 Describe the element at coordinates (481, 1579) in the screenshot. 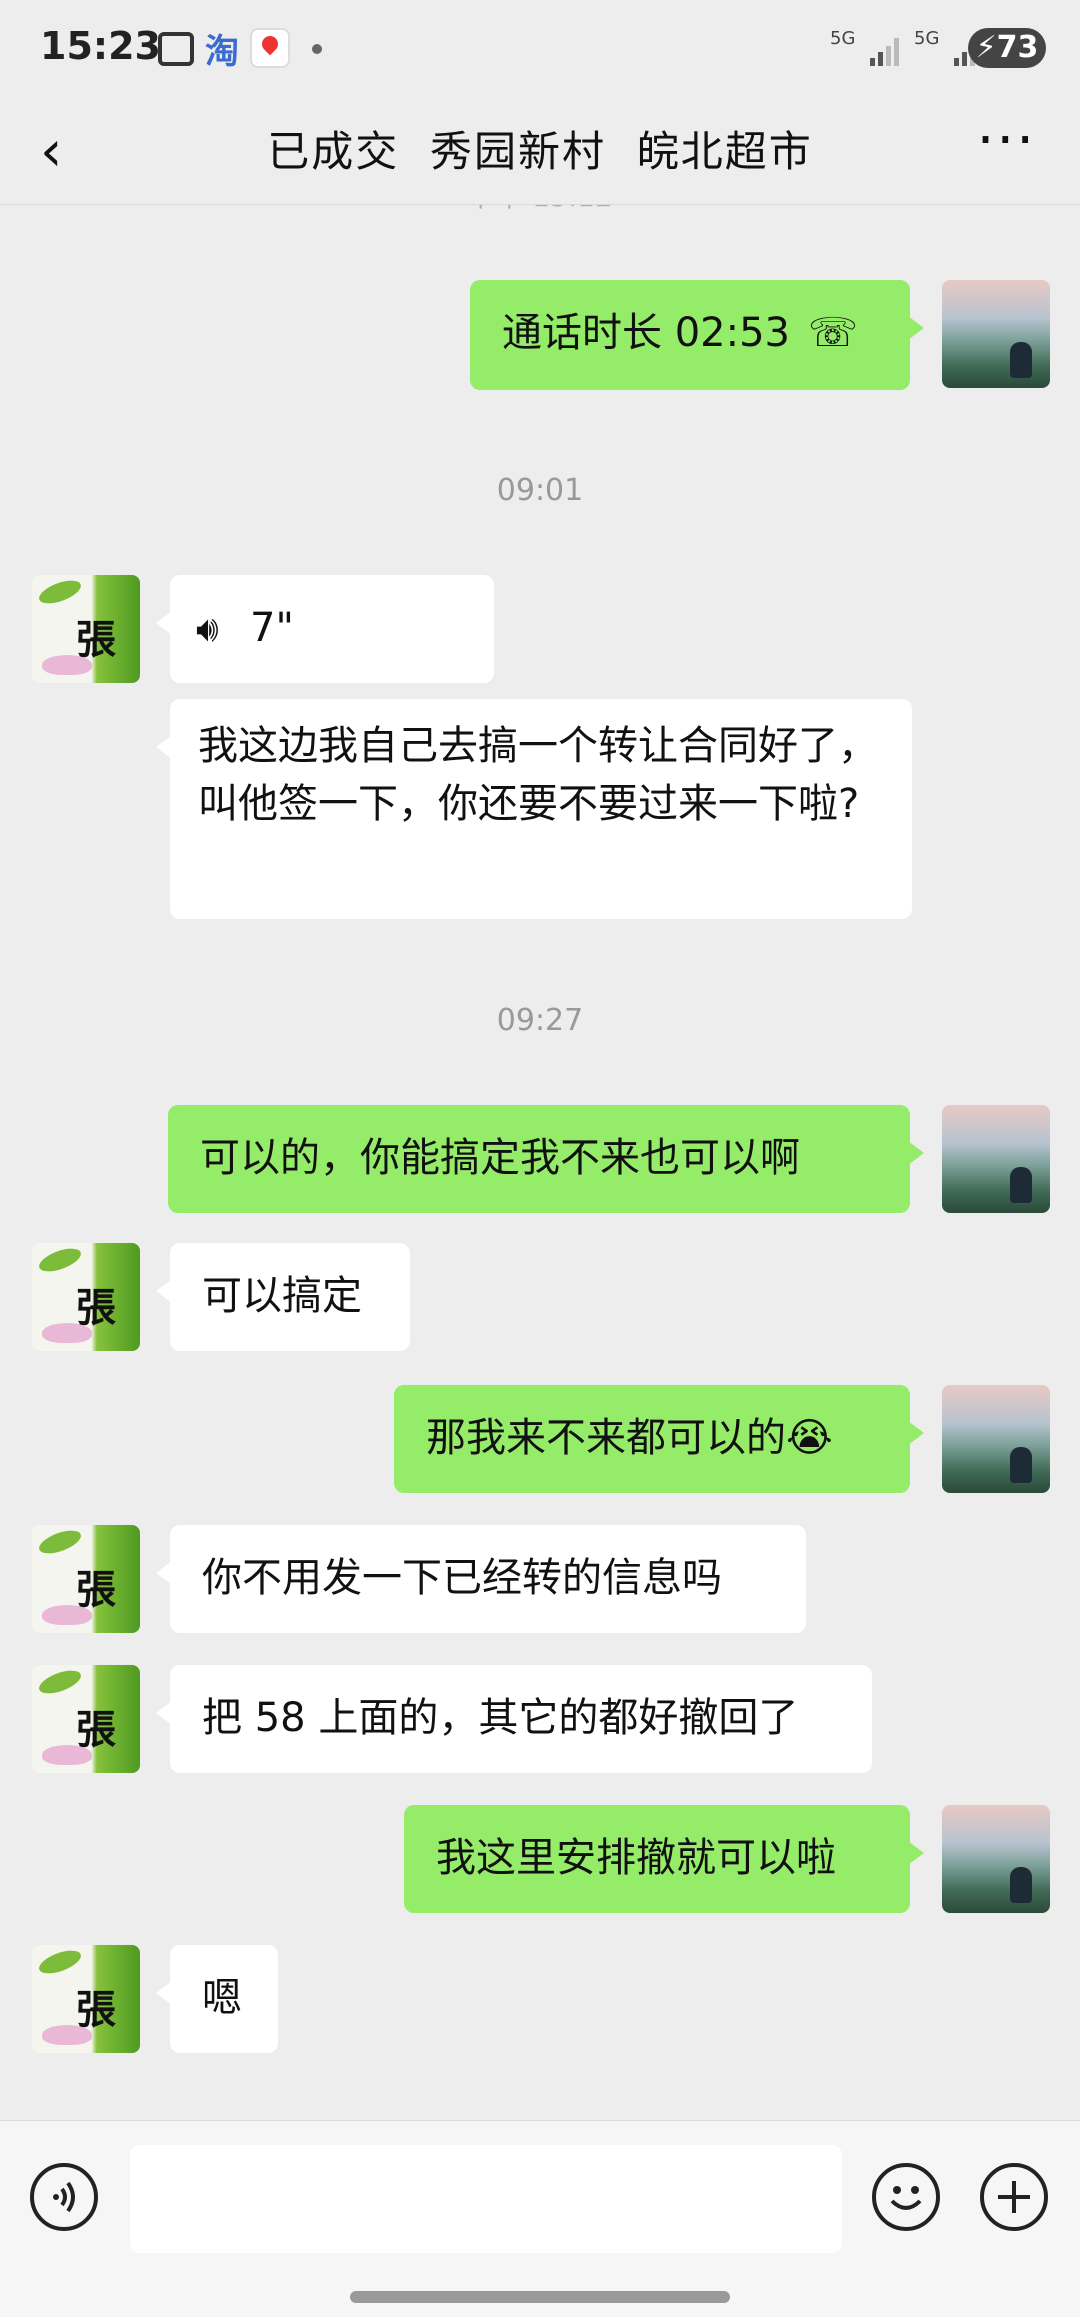

I see `message-bubble-them: 你不用发一下已经转的信息吗` at that location.